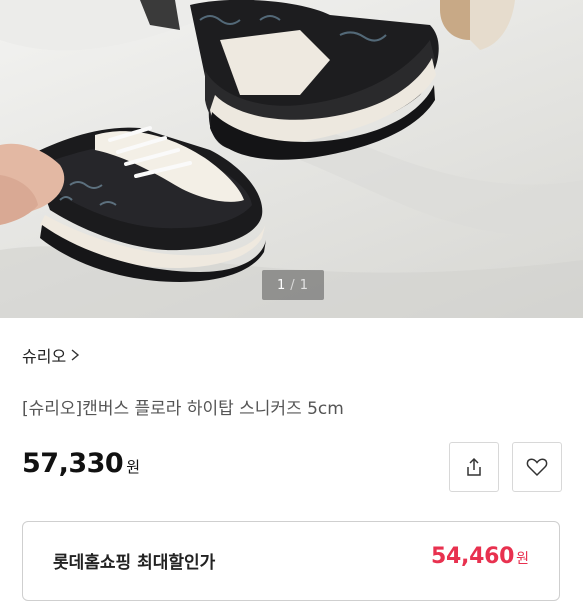 The width and height of the screenshot is (583, 601). Describe the element at coordinates (291, 561) in the screenshot. I see `max-discount-box: 롯데홈쇼핑 최대할인가 54,460 원` at that location.